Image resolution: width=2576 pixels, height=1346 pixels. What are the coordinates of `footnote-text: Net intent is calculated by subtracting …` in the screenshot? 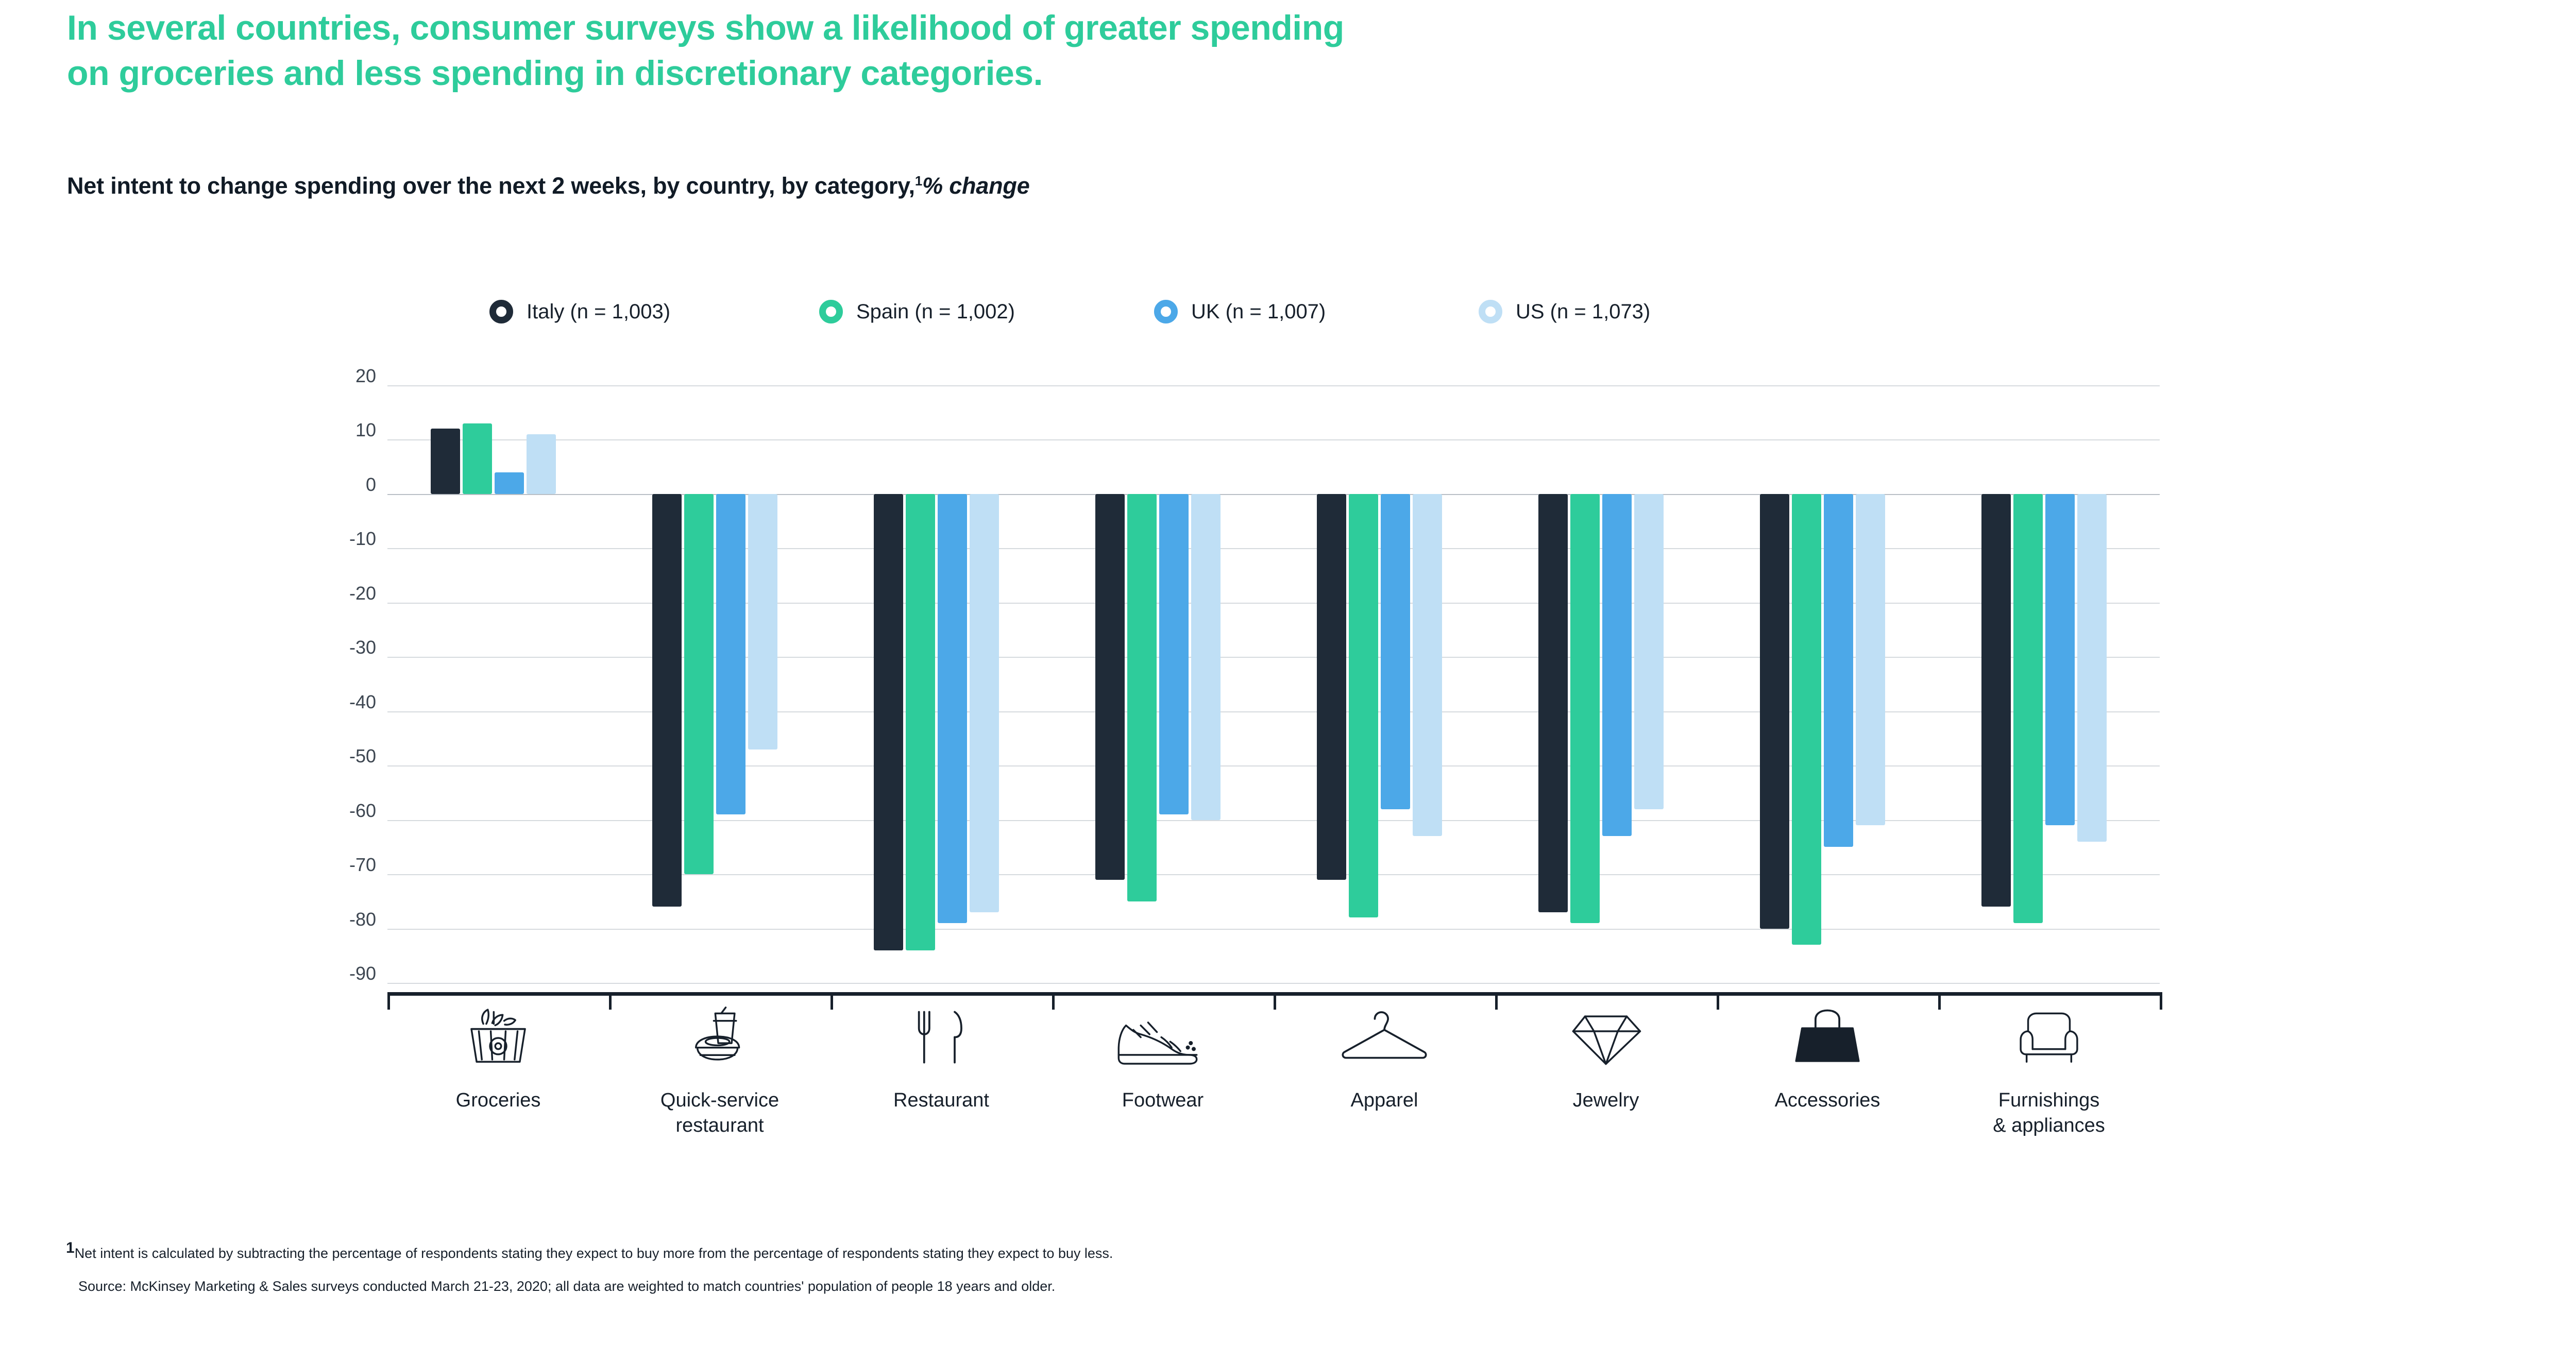 It's located at (593, 1254).